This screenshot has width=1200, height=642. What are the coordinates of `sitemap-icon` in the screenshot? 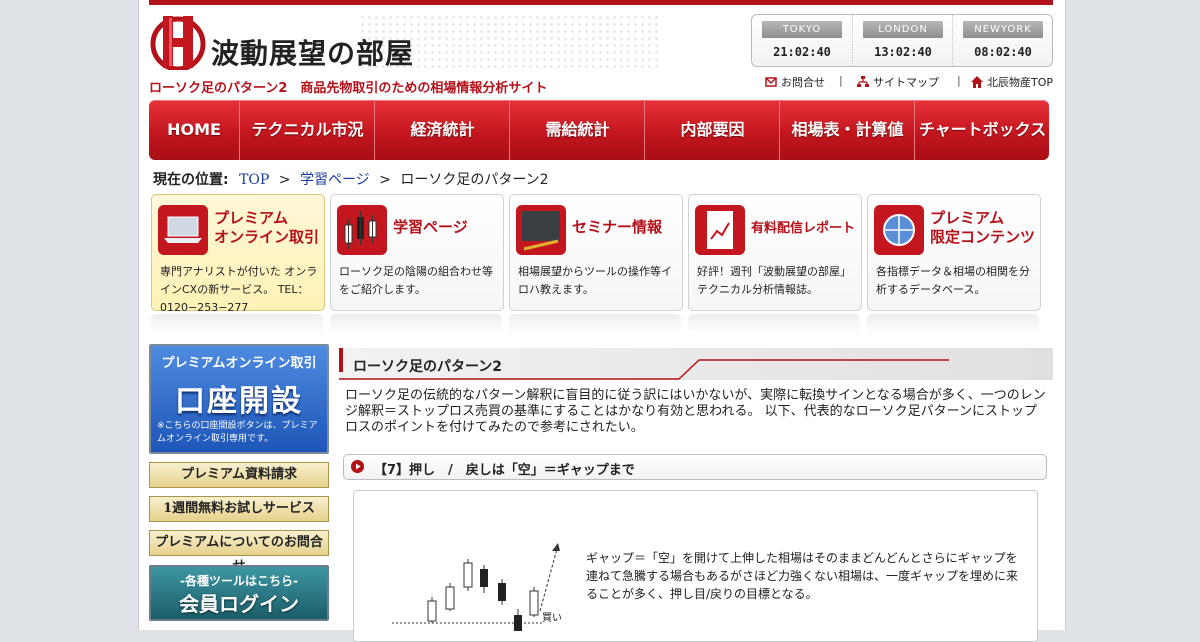 It's located at (863, 81).